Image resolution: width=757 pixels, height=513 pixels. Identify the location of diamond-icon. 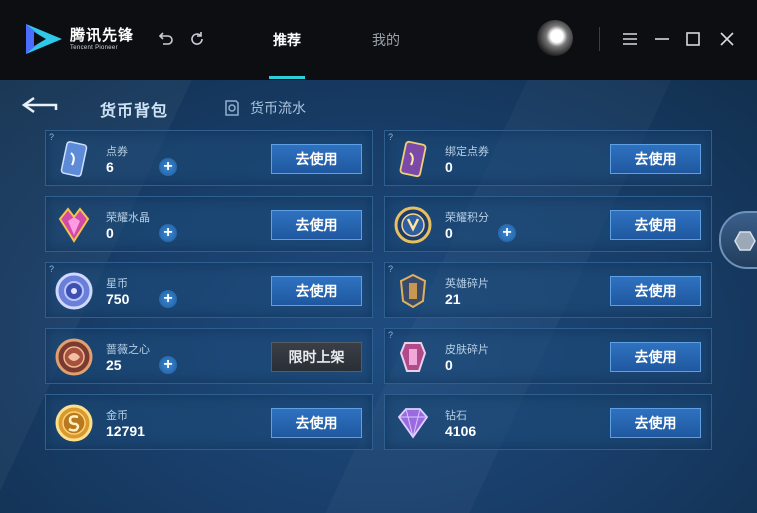
(413, 423).